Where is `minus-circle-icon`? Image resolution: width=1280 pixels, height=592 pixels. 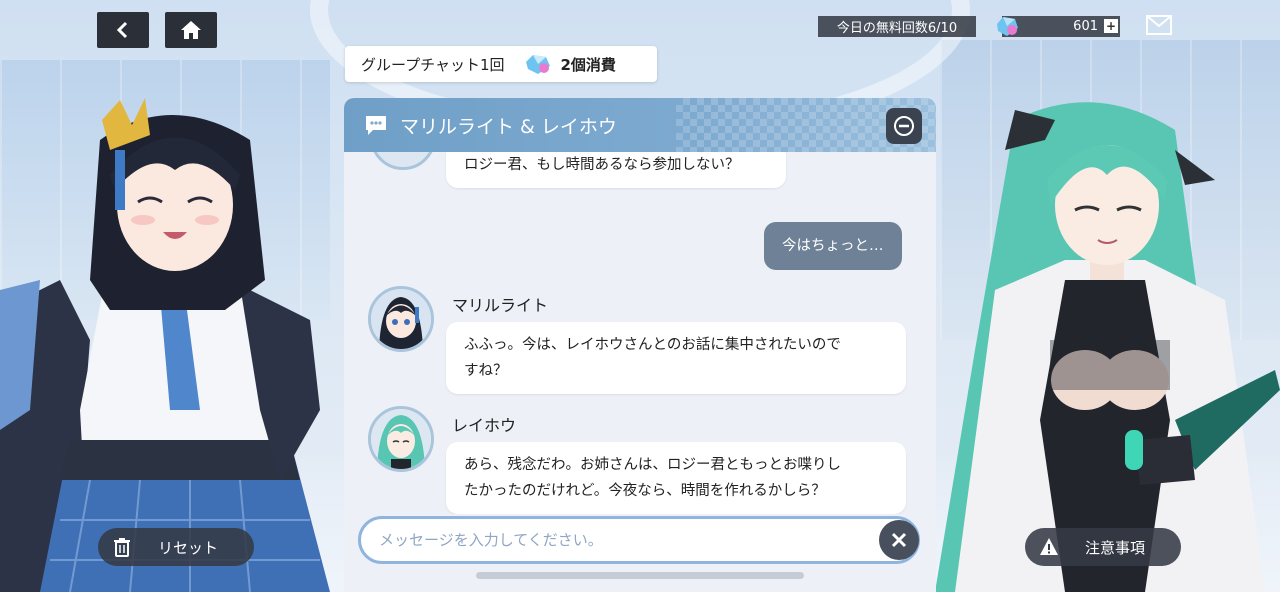
minus-circle-icon is located at coordinates (904, 126).